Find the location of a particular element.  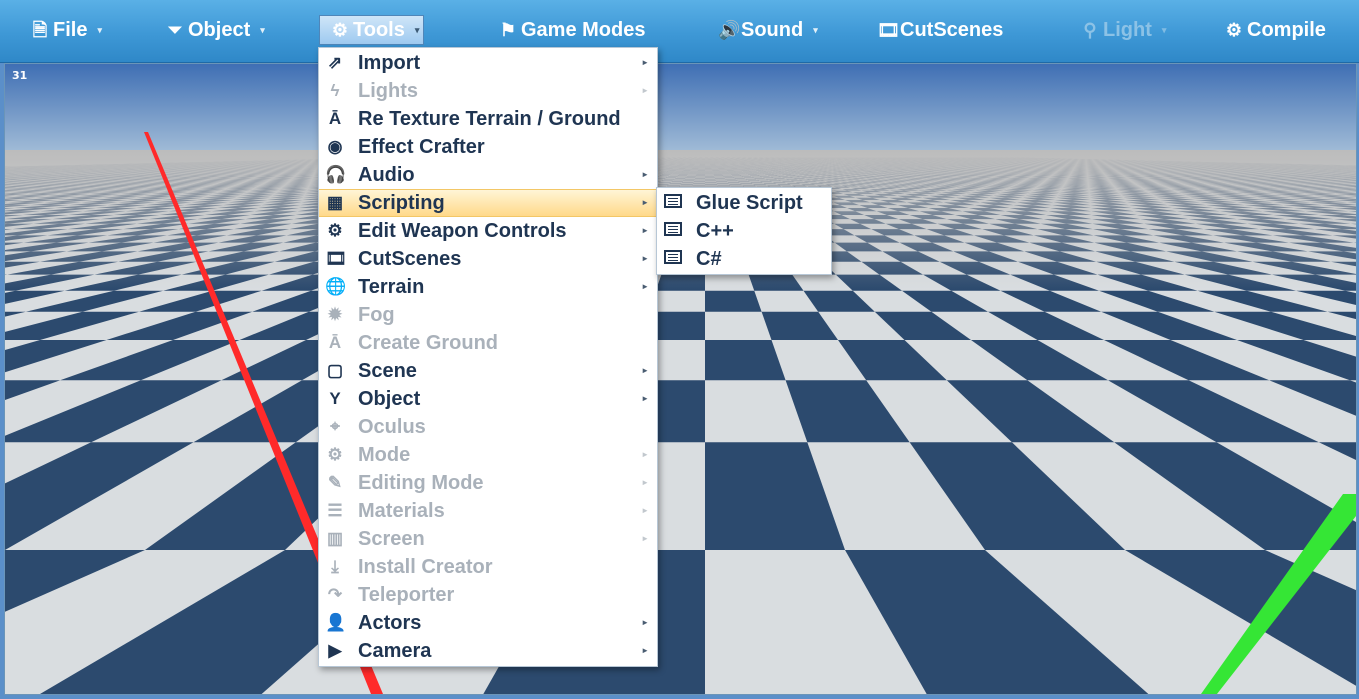

tools-menu-item-oculus: ⌖ Oculus is located at coordinates (488, 427).